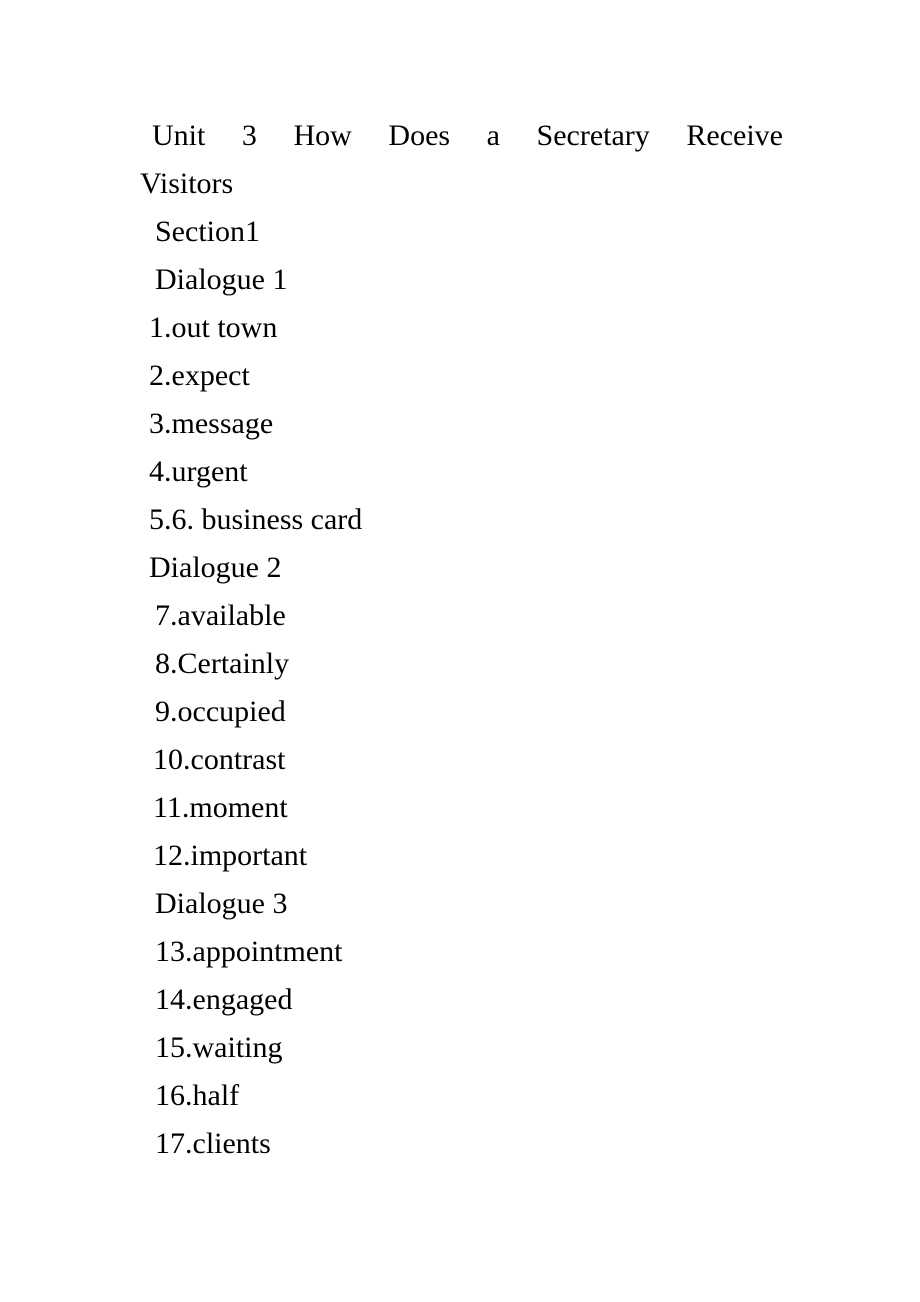  I want to click on page-title-line-2: Visitors, so click(187, 183).